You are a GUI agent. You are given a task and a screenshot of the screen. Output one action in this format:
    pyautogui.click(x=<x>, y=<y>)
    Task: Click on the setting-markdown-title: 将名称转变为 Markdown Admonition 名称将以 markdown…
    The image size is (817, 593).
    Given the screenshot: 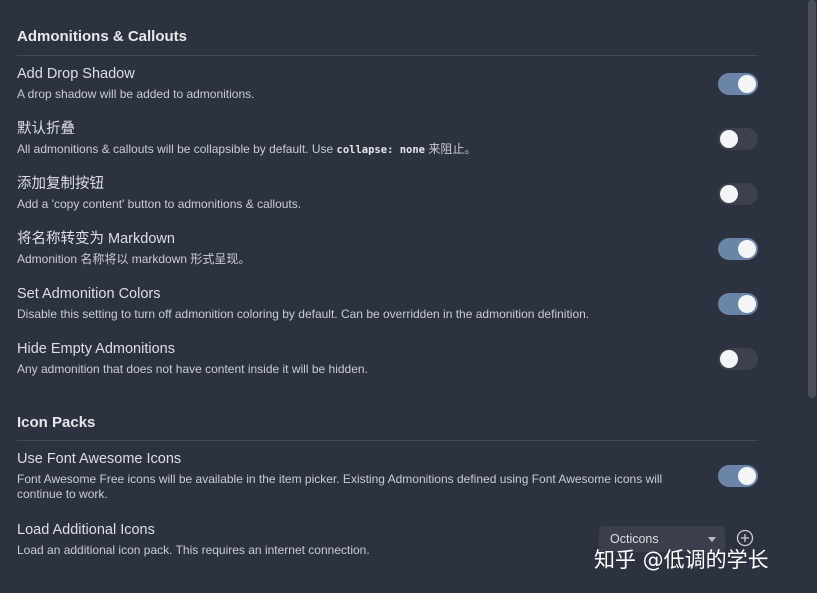 What is the action you would take?
    pyautogui.click(x=387, y=248)
    